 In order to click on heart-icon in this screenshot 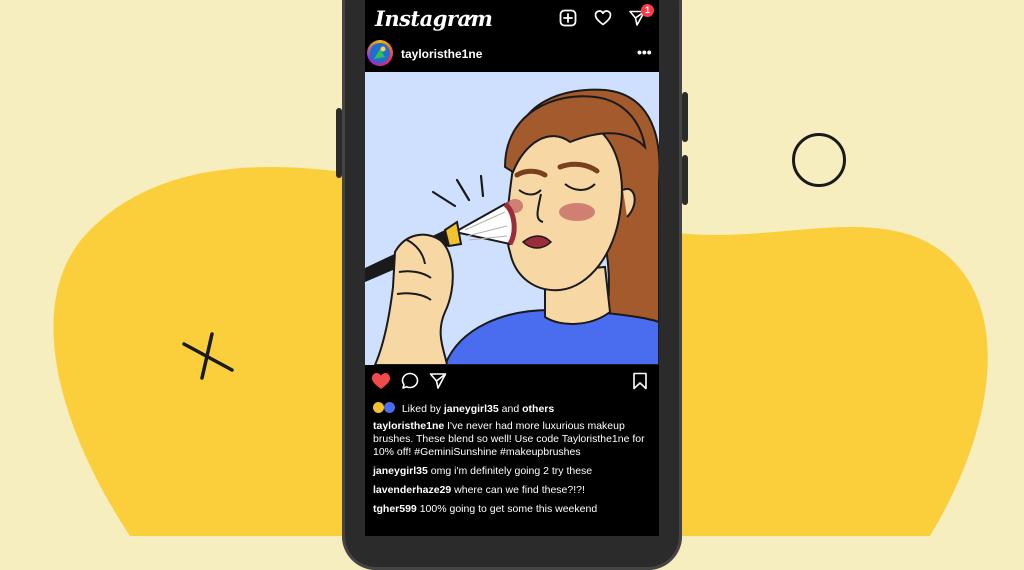, I will do `click(603, 18)`.